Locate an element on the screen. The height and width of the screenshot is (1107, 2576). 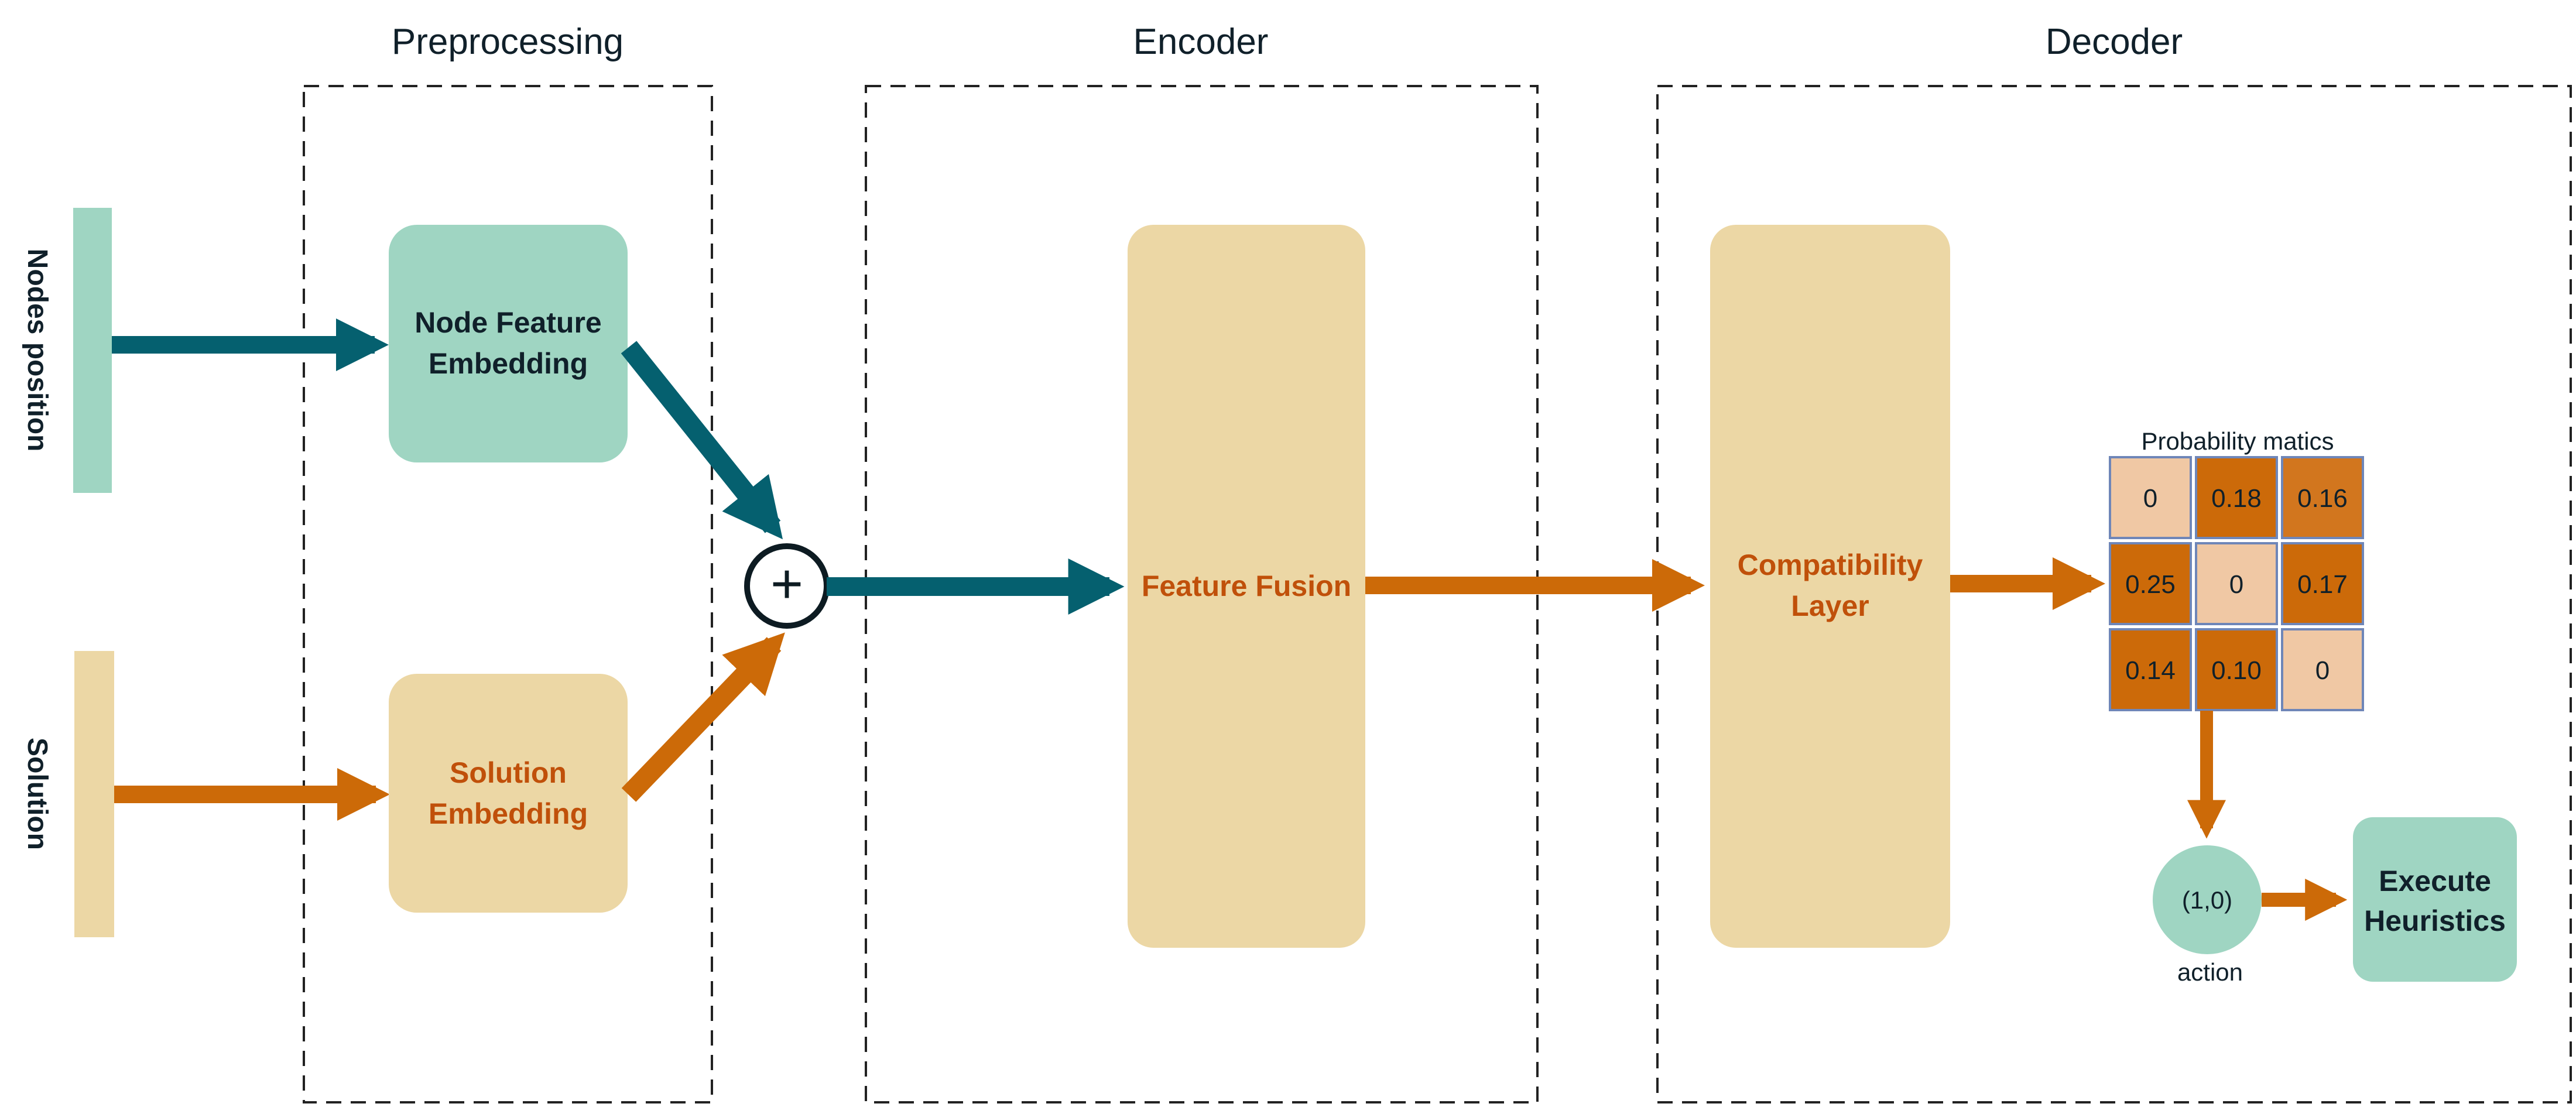
arrow-node-embedding-to-sum is located at coordinates (702, 440).